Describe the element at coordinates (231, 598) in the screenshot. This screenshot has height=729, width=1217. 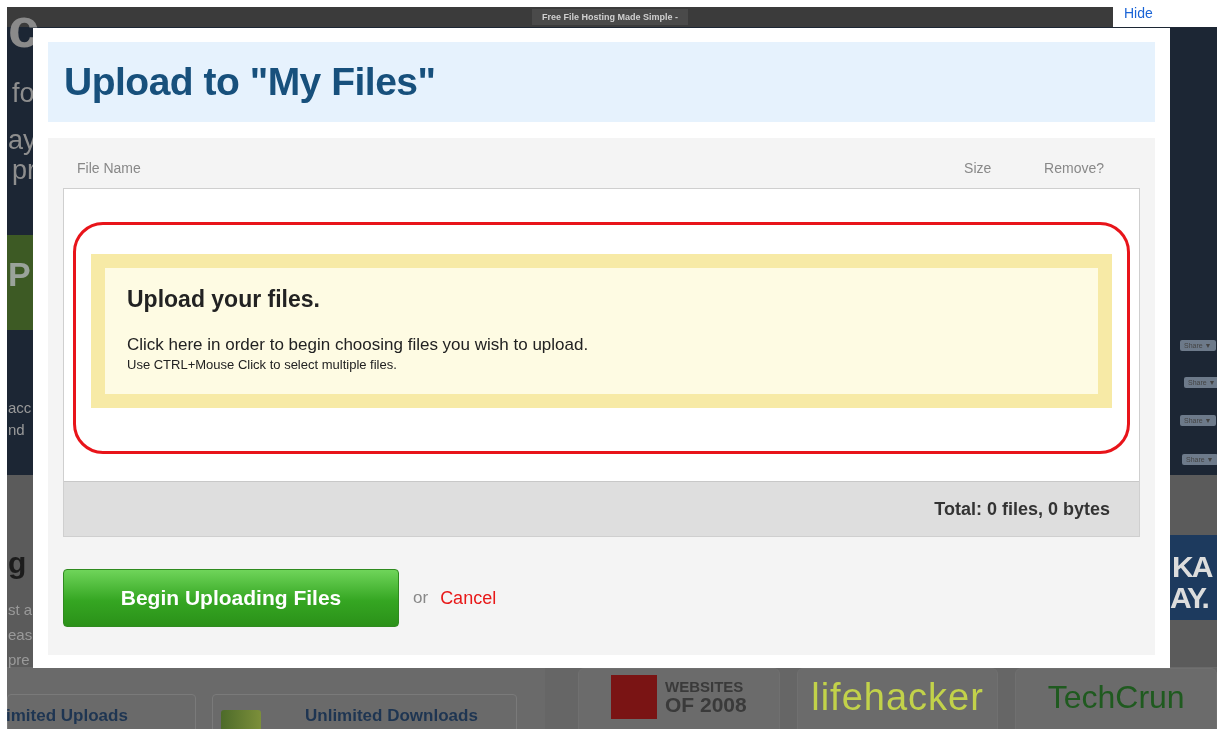
I see `begin-uploading-button: Begin Uploading Files` at that location.